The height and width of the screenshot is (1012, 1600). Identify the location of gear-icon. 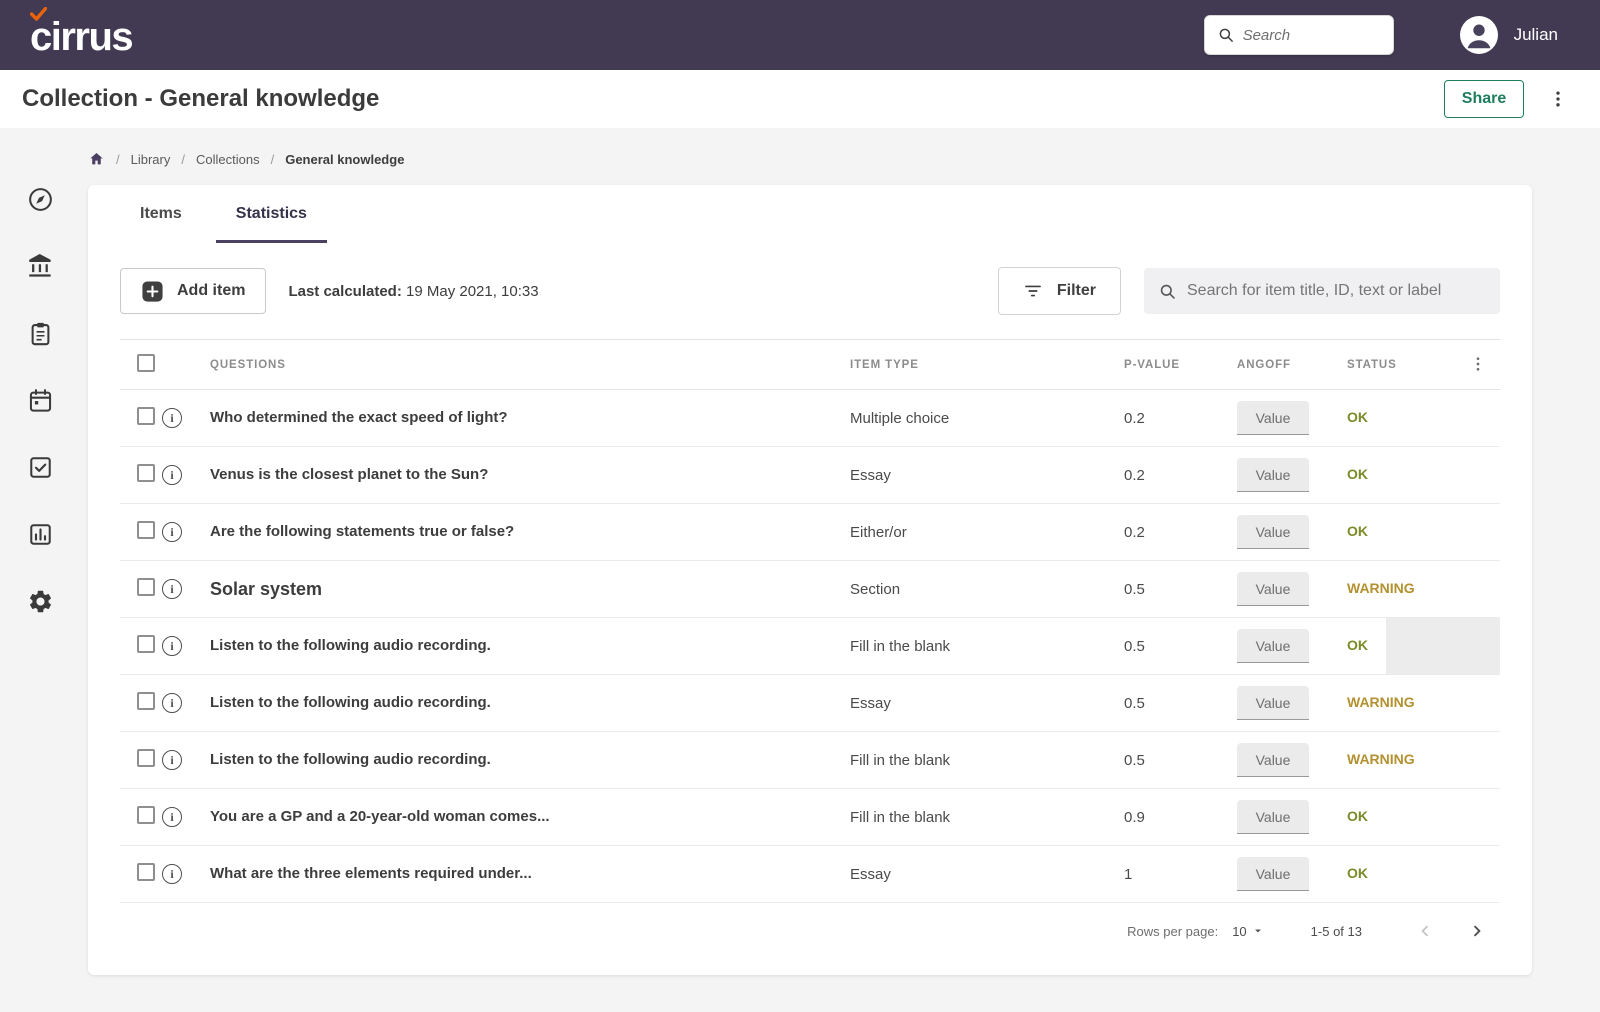
(40, 601).